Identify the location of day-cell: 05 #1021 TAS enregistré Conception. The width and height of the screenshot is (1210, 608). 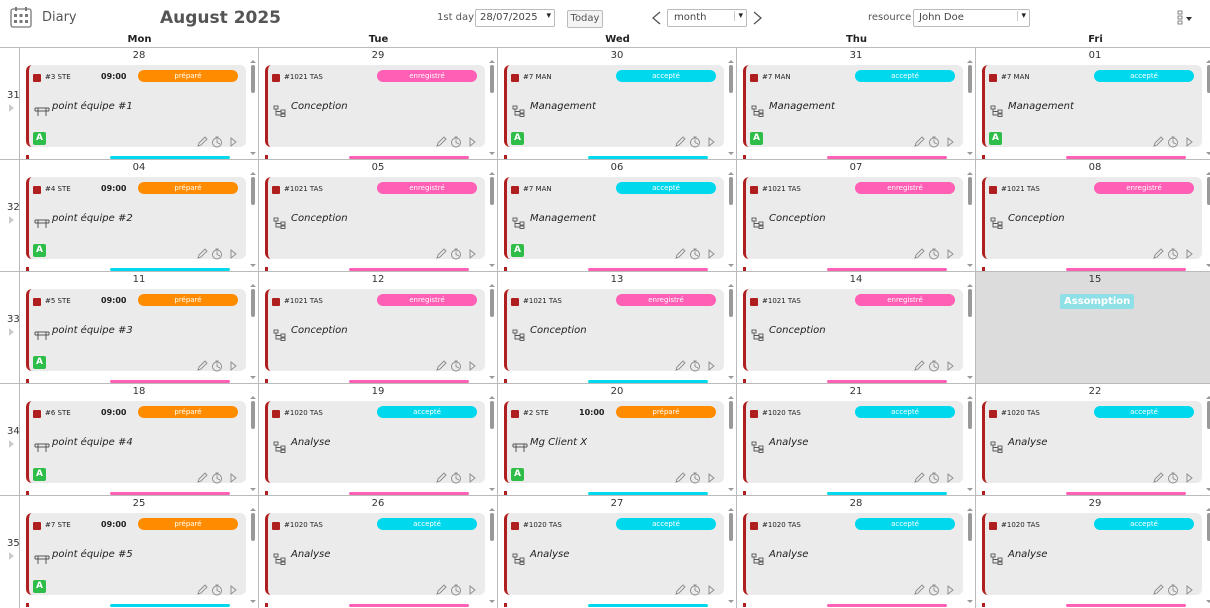
(378, 216).